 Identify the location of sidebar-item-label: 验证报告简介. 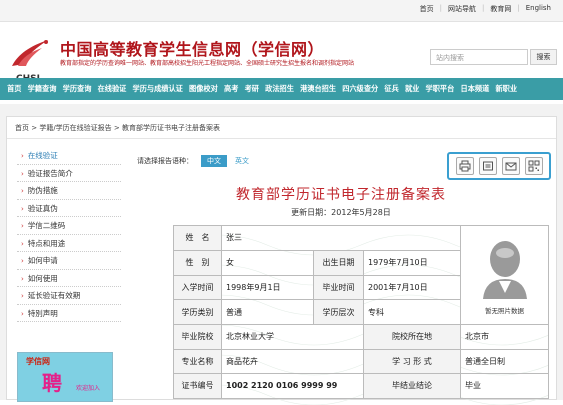
(50, 173).